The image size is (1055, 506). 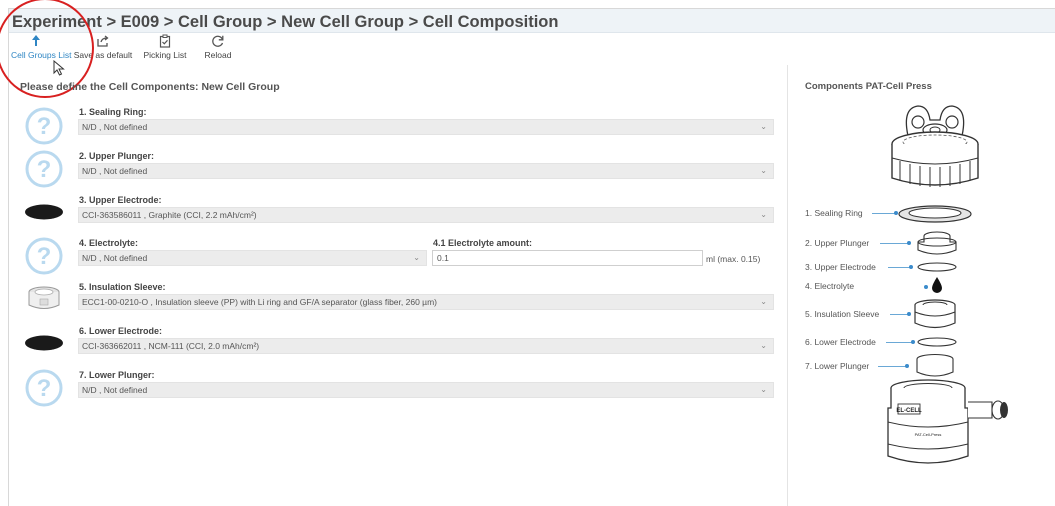 What do you see at coordinates (840, 267) in the screenshot?
I see `part-label-upper-electrode: 3. Upper Electrode` at bounding box center [840, 267].